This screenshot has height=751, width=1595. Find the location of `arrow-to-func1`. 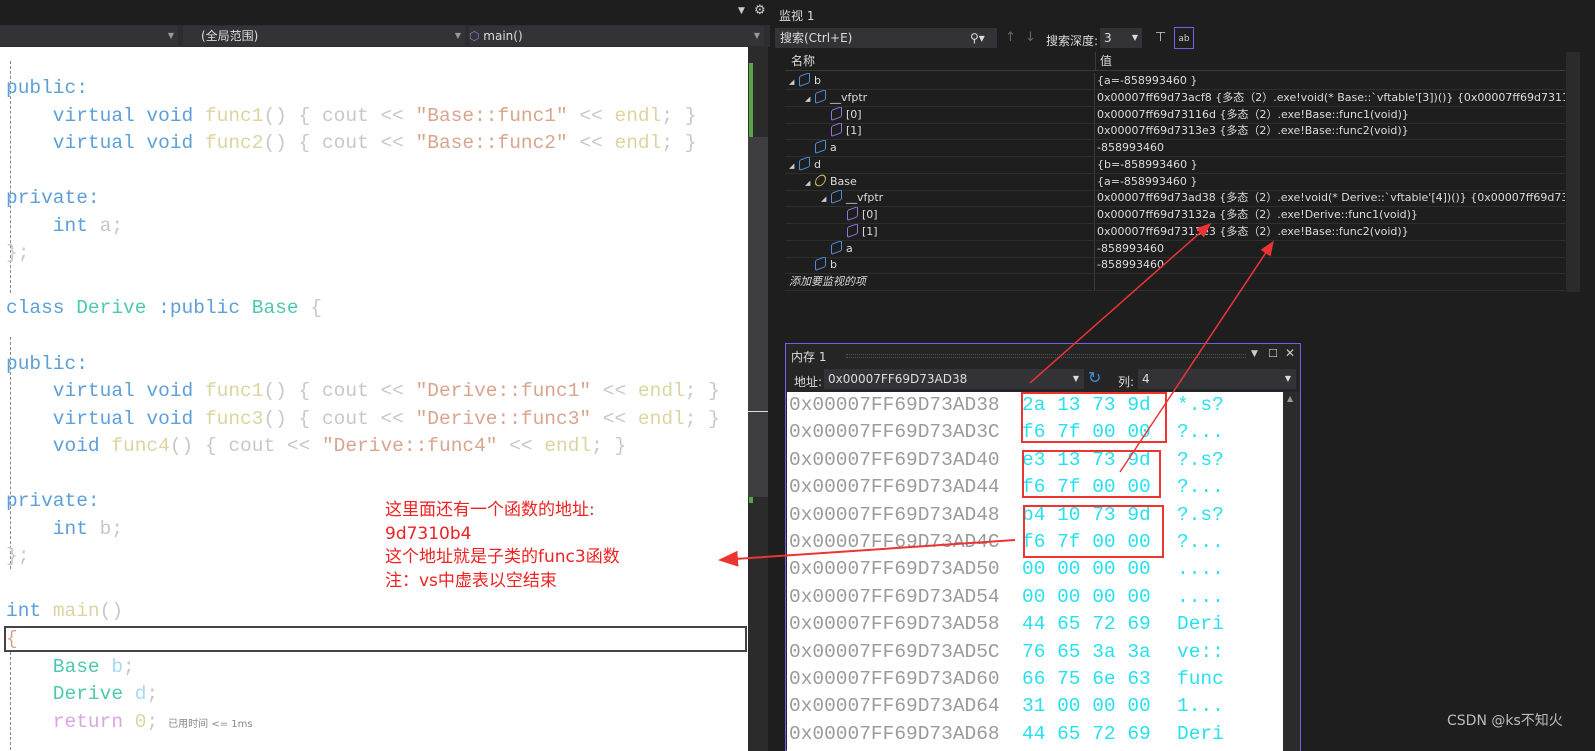

arrow-to-func1 is located at coordinates (1120, 303).